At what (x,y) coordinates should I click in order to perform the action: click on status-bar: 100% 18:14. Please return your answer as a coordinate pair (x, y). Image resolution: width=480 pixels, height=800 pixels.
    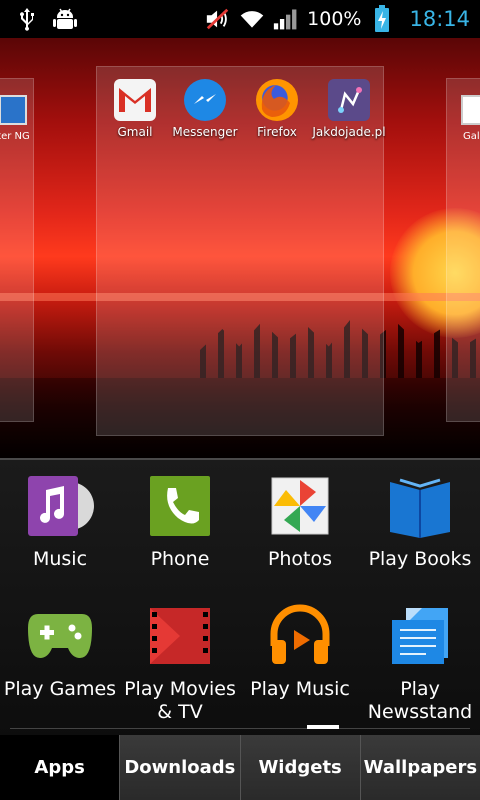
    Looking at the image, I should click on (240, 19).